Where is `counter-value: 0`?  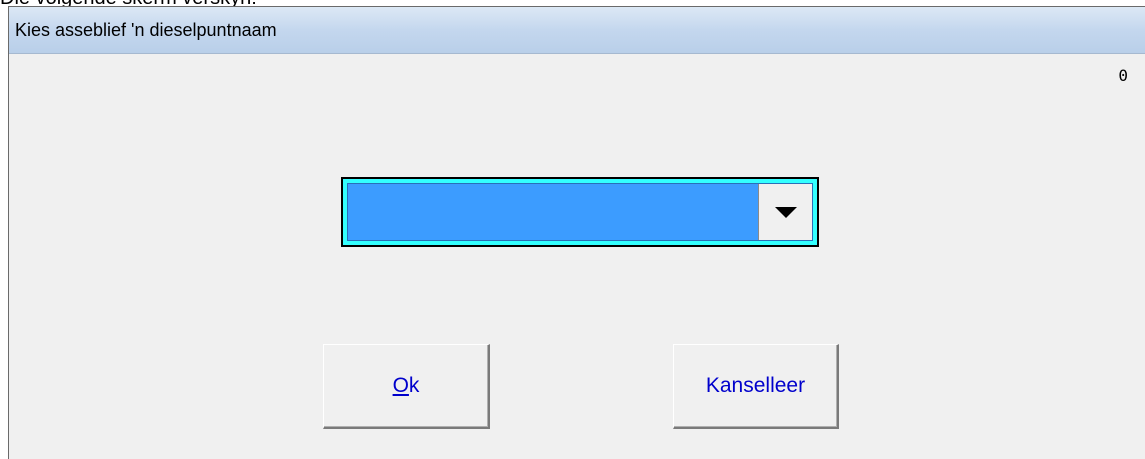
counter-value: 0 is located at coordinates (1123, 75).